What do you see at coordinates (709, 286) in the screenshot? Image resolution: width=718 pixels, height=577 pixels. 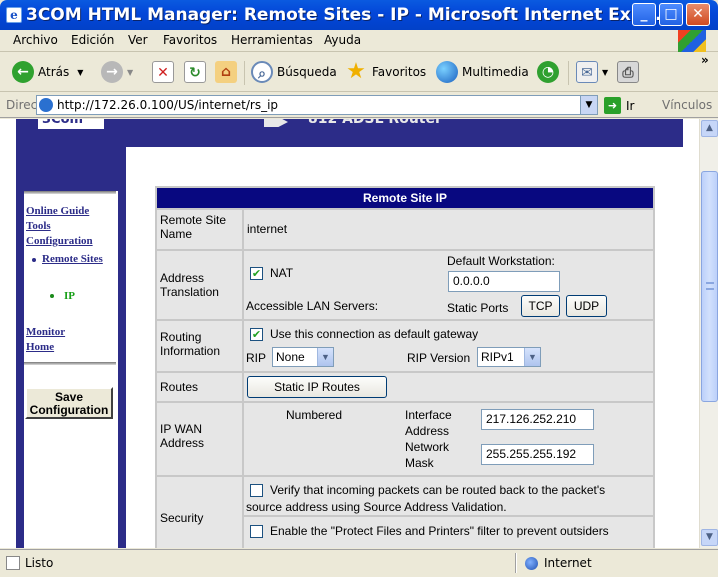 I see `scrollbar-thumb` at bounding box center [709, 286].